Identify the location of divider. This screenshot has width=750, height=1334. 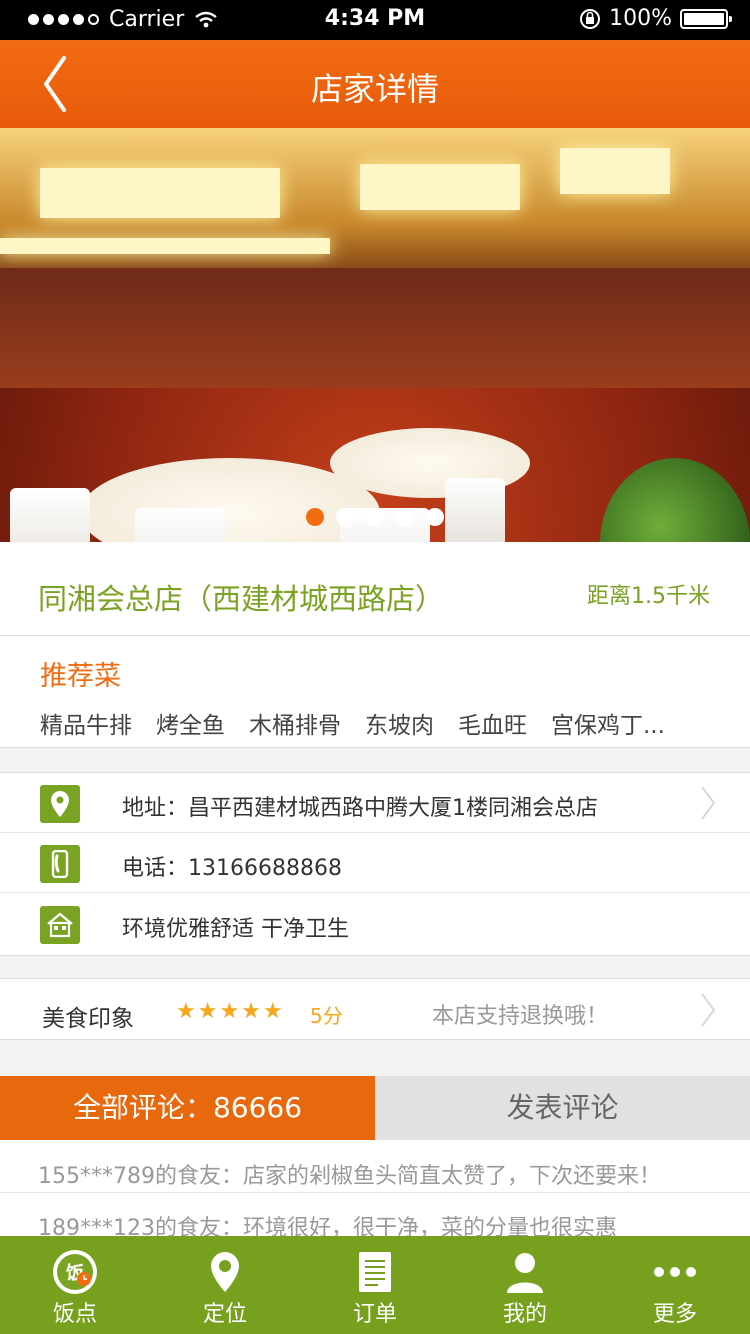
(375, 1192).